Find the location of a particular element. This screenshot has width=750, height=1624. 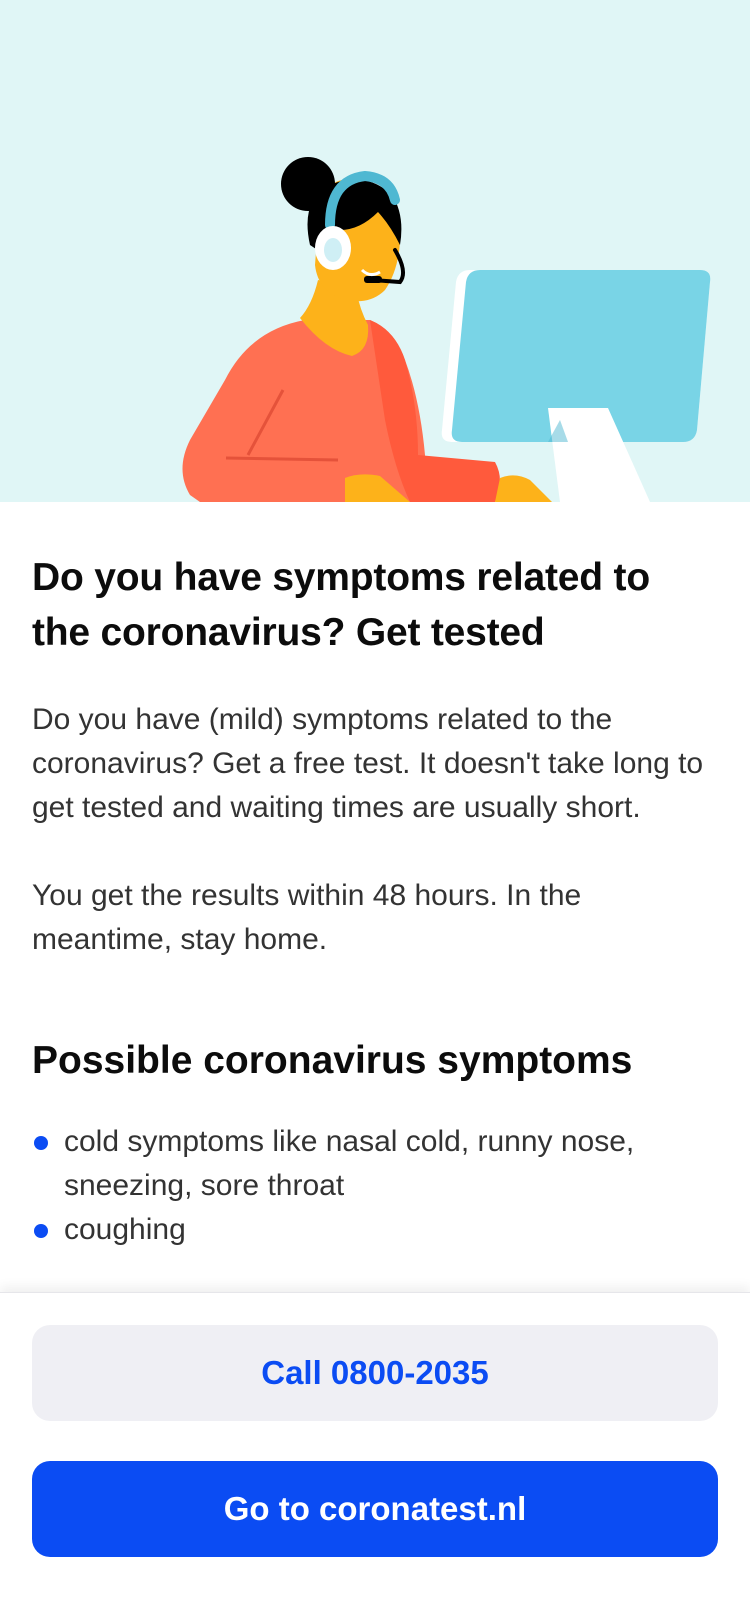

call-center-agent-illustration is located at coordinates (446, 329).